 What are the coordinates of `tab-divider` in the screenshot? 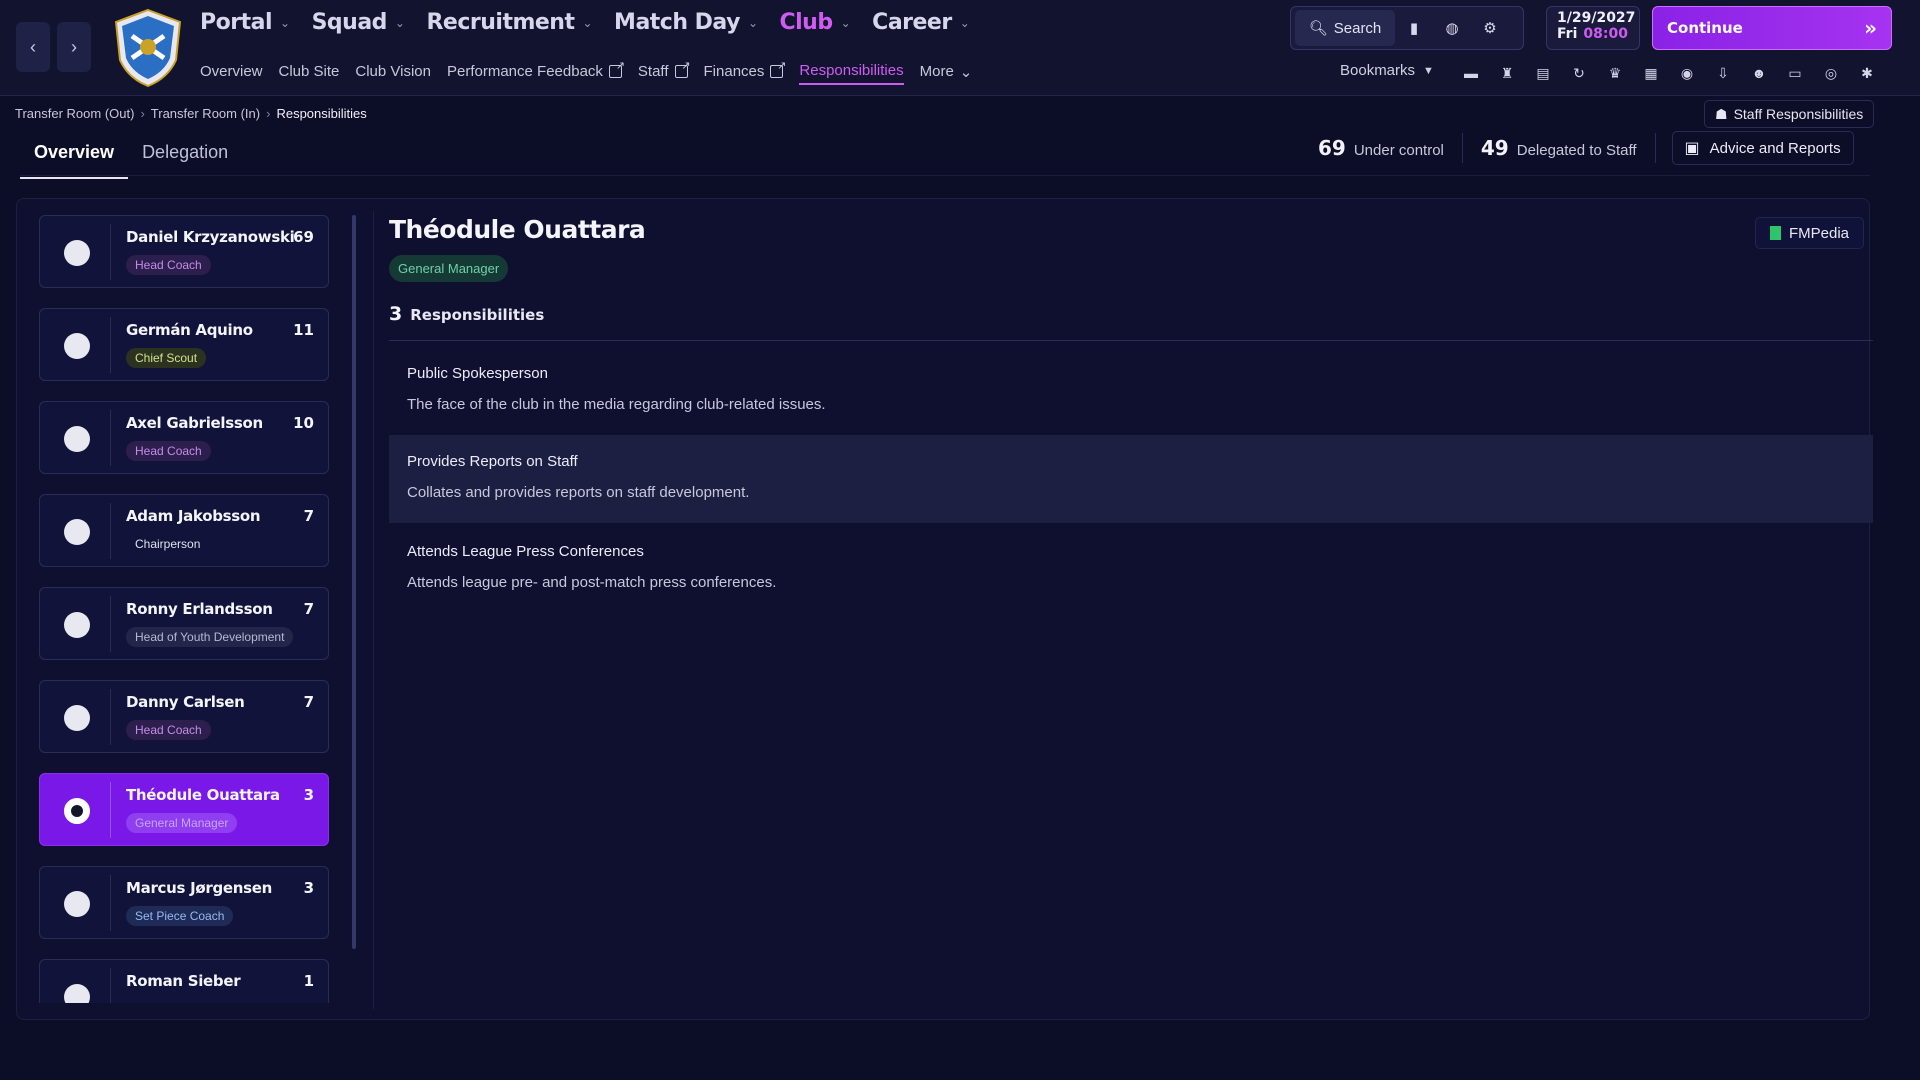 It's located at (945, 175).